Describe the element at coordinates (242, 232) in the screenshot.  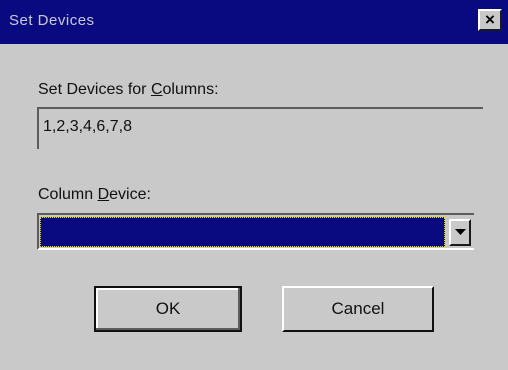
I see `column-device-selected-value` at that location.